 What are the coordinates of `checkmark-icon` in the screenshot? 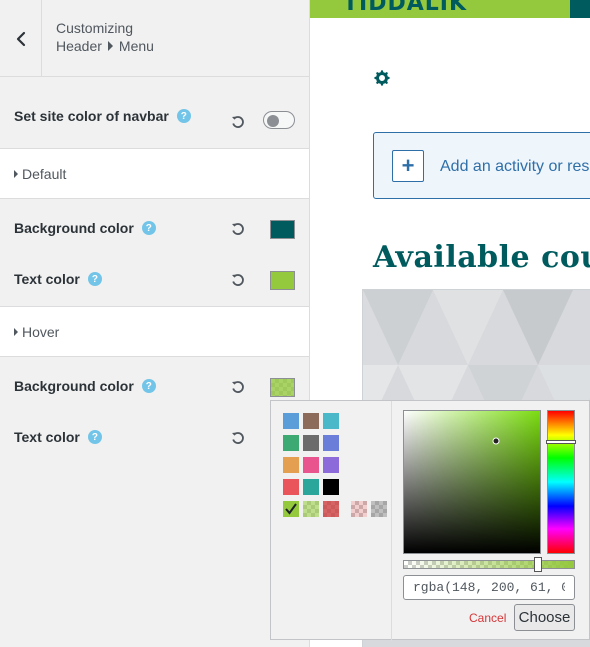 It's located at (291, 509).